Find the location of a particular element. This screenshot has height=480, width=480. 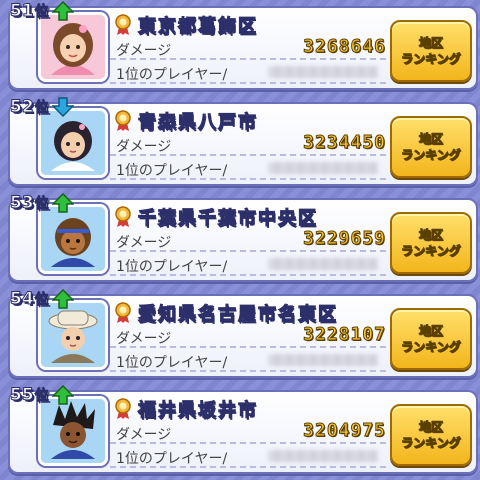

region-title: 福井県坂井市 is located at coordinates (186, 409).